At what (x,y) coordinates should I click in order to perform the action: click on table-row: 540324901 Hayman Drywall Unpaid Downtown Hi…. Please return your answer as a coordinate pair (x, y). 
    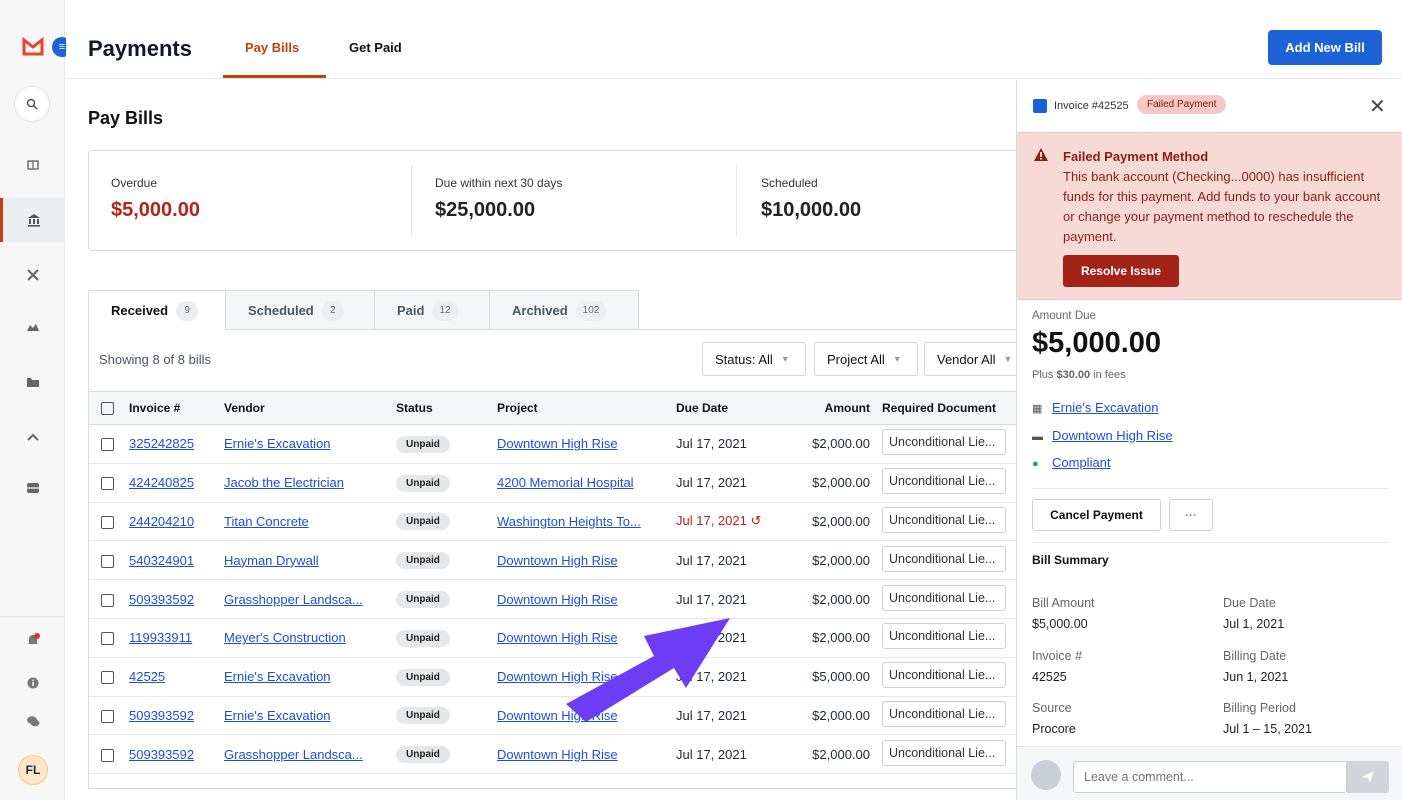
    Looking at the image, I should click on (552, 560).